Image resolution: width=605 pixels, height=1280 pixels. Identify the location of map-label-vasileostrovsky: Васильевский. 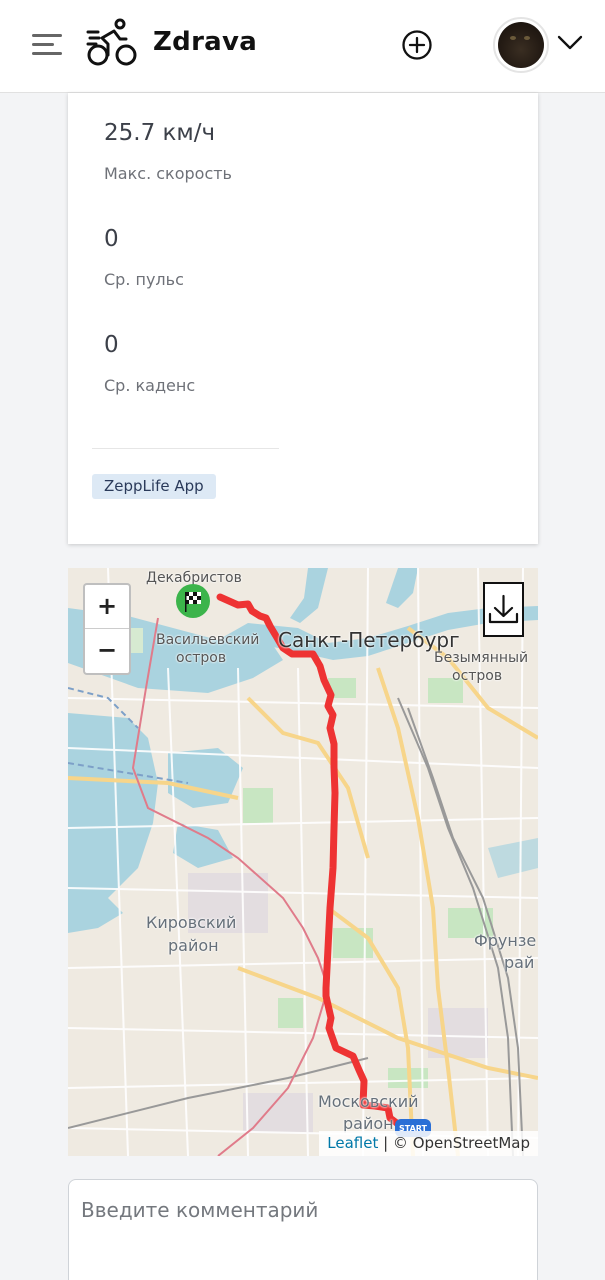
(208, 640).